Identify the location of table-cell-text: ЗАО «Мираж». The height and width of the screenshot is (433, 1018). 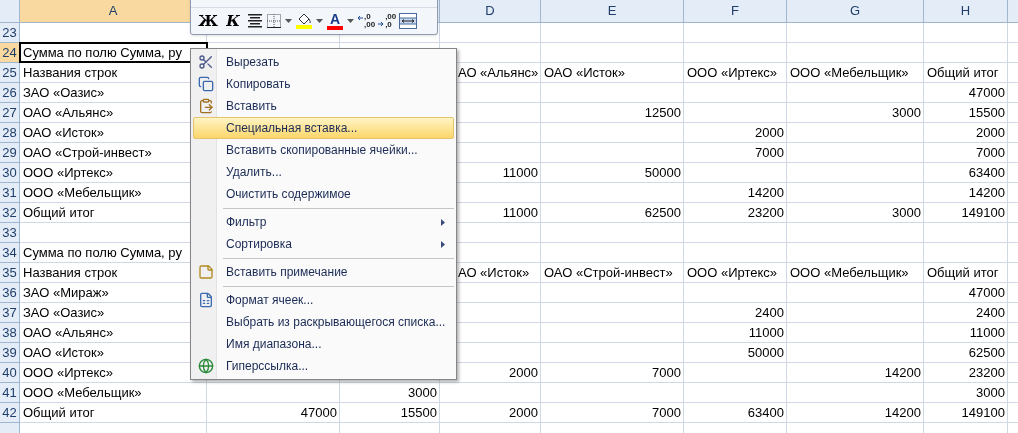
(66, 292).